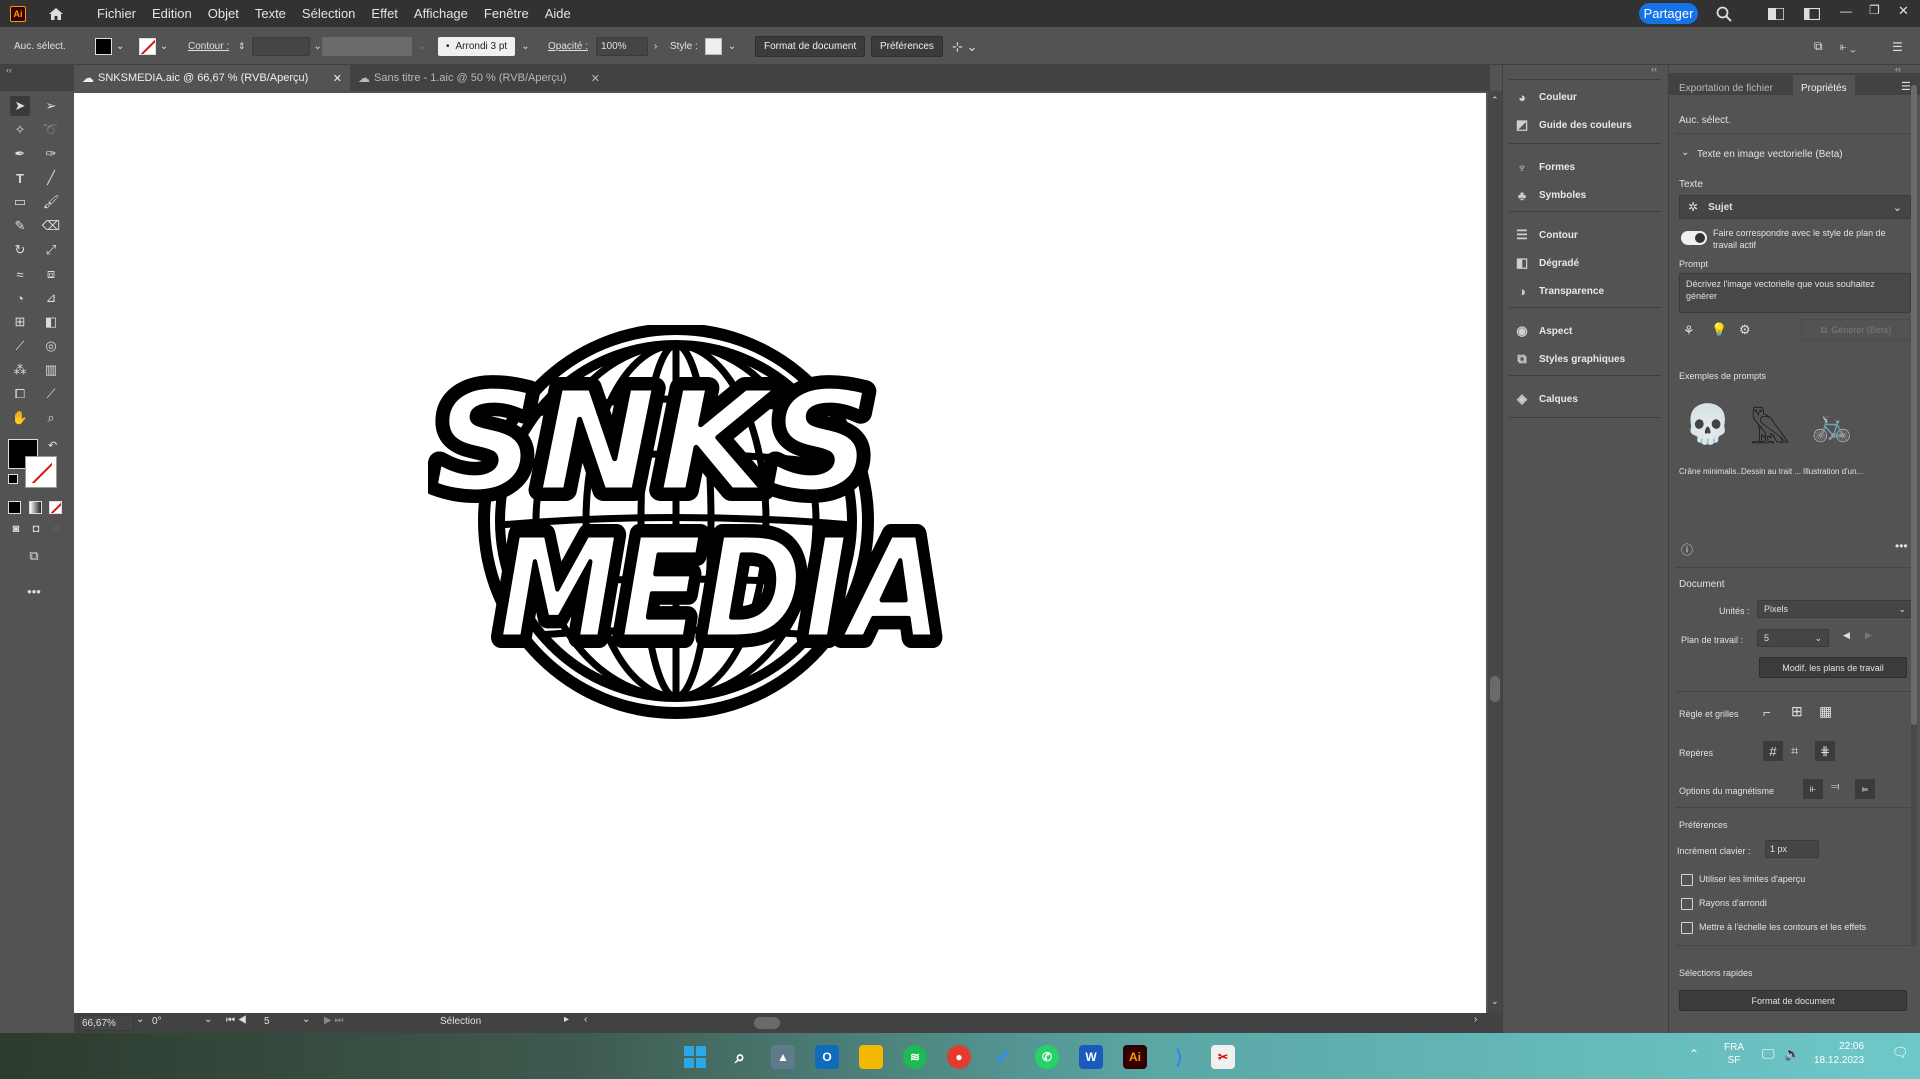 Image resolution: width=1920 pixels, height=1079 pixels. I want to click on pixel-grid-icon: ⋕, so click(1825, 751).